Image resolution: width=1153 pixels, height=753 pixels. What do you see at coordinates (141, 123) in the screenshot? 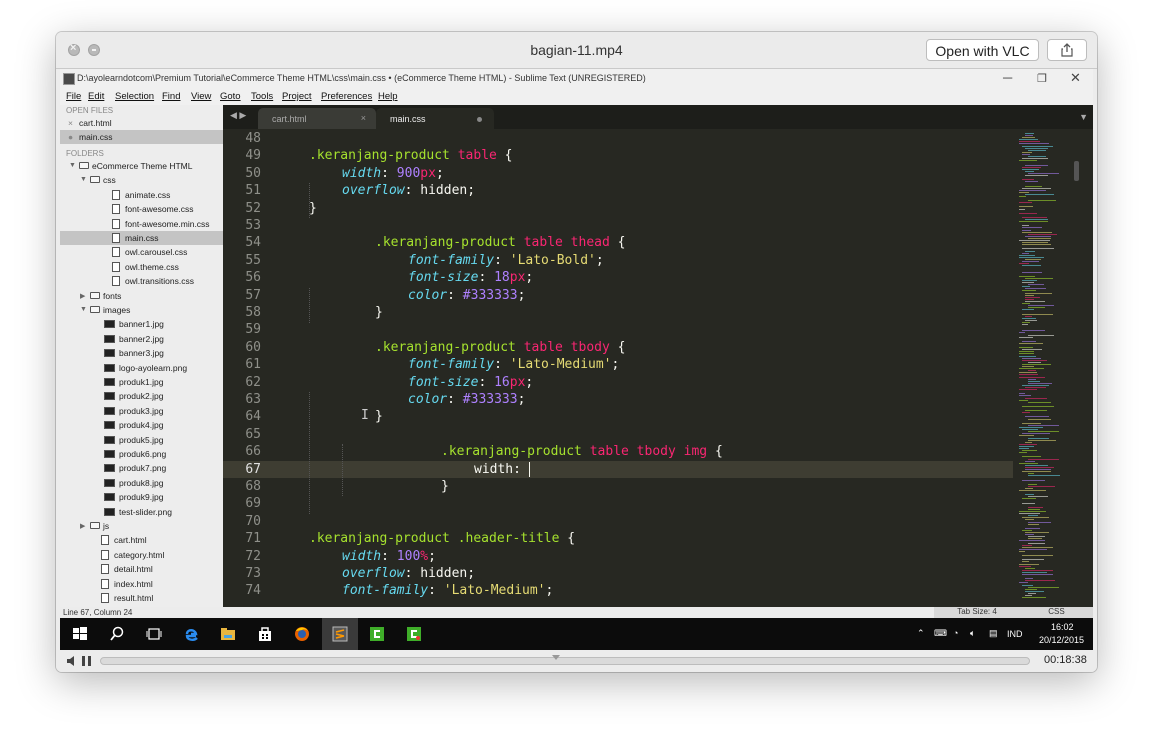
I see `open-file-item: × cart.html` at bounding box center [141, 123].